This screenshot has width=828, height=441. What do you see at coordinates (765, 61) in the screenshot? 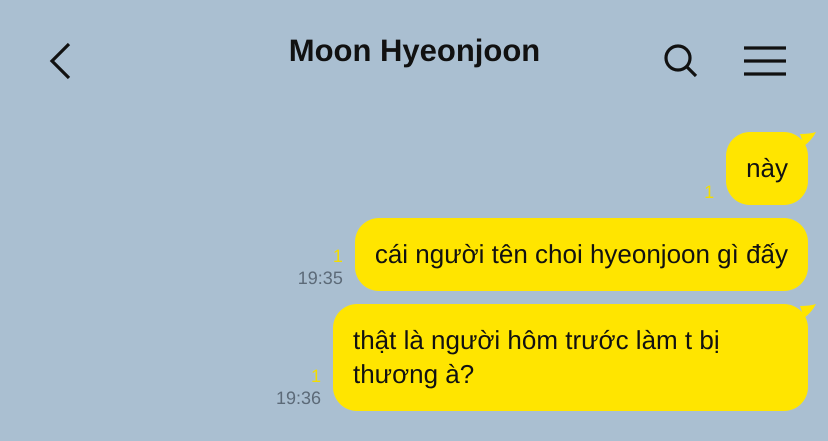
I see `menu-icon` at bounding box center [765, 61].